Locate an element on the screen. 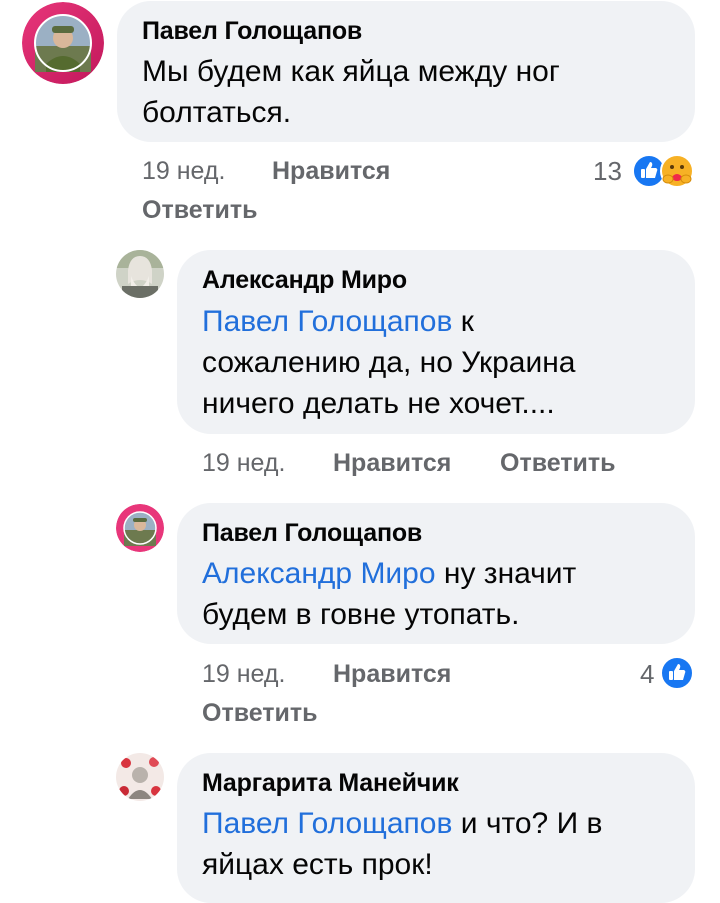 The width and height of the screenshot is (720, 903). comment-text-line: Павел Голощапов и что? И в is located at coordinates (402, 823).